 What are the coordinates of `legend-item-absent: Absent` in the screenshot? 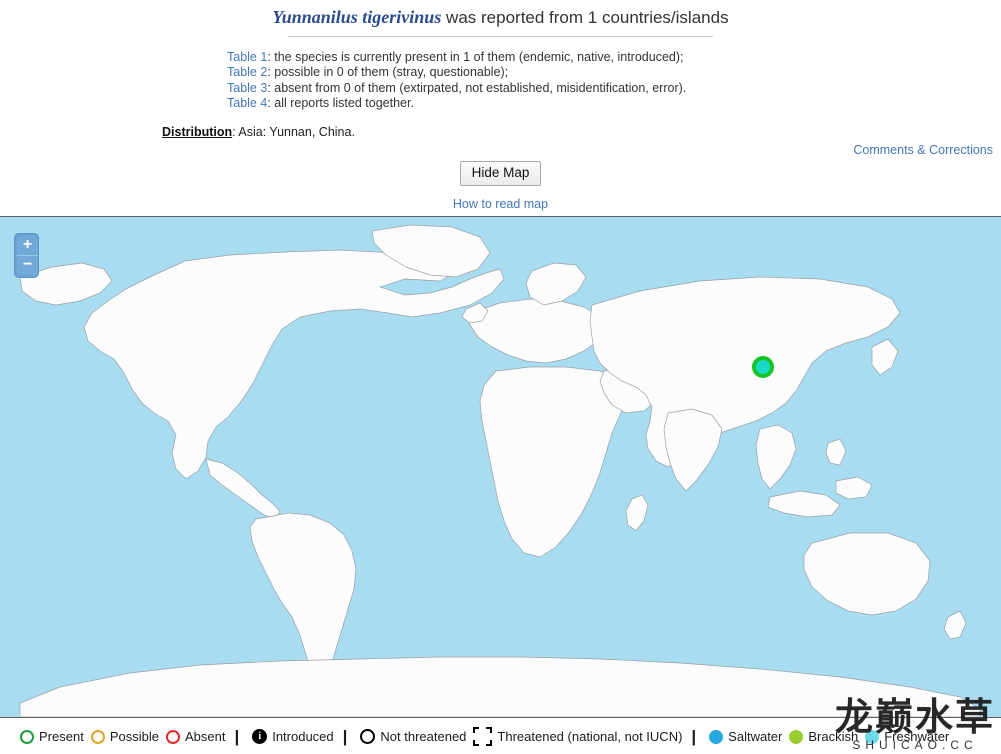 It's located at (195, 736).